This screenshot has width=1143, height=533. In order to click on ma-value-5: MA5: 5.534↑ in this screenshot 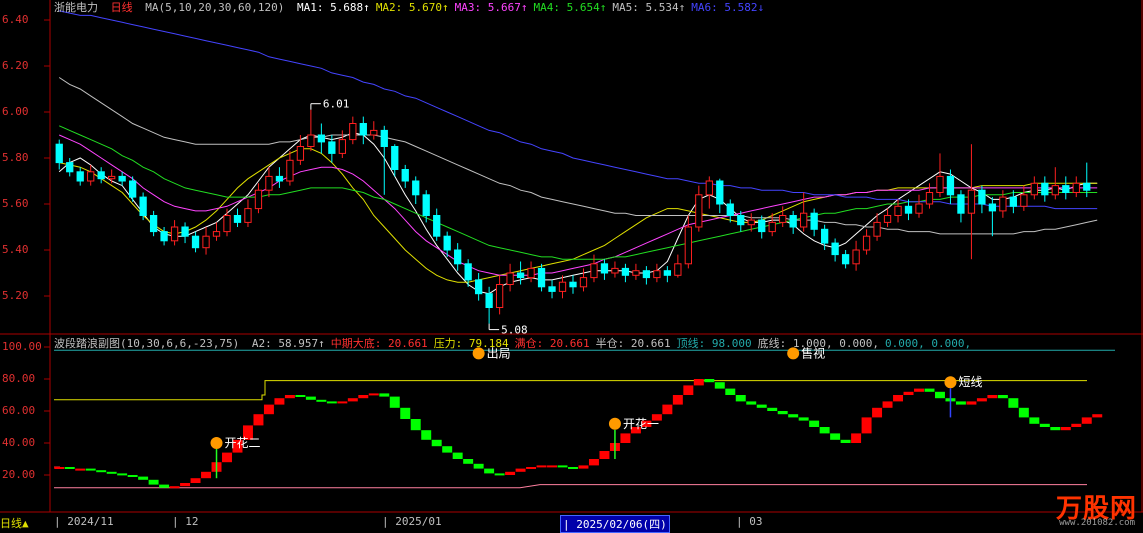, I will do `click(649, 7)`.